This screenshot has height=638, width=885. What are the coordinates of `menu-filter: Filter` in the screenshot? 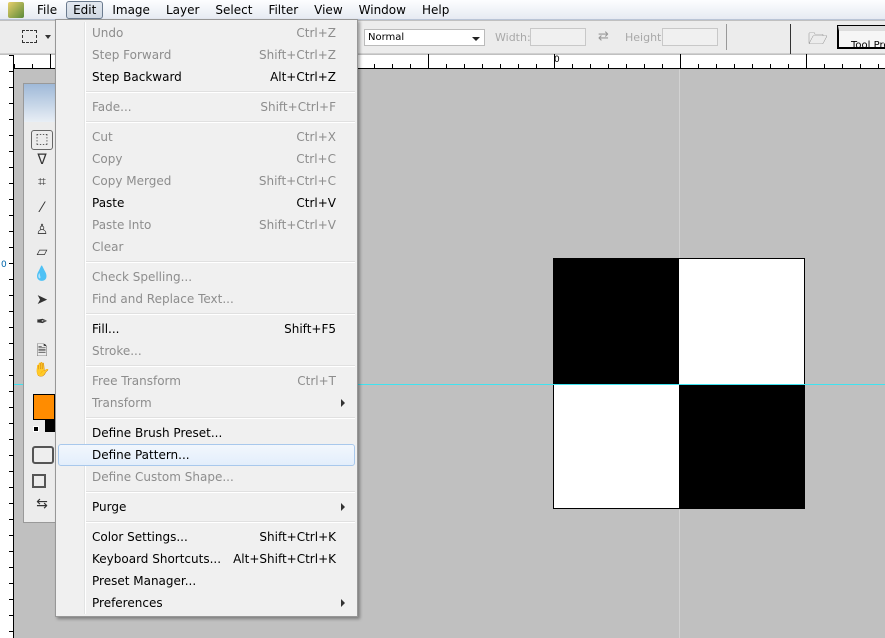 It's located at (283, 10).